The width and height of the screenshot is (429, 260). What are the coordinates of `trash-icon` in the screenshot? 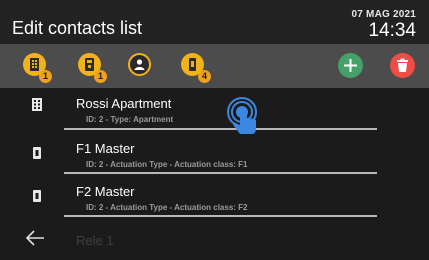 It's located at (402, 65).